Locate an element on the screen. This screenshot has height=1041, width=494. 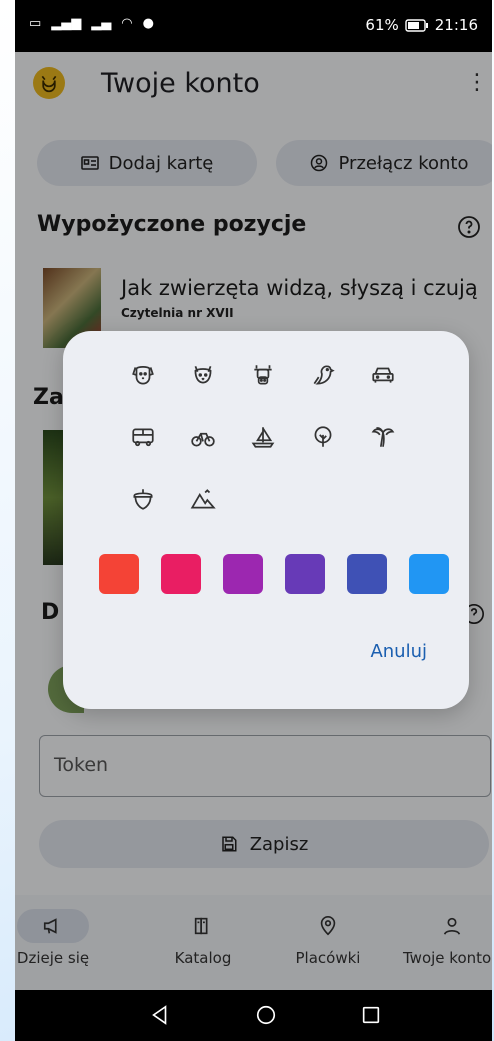
wifi-icon: ◠ is located at coordinates (127, 23).